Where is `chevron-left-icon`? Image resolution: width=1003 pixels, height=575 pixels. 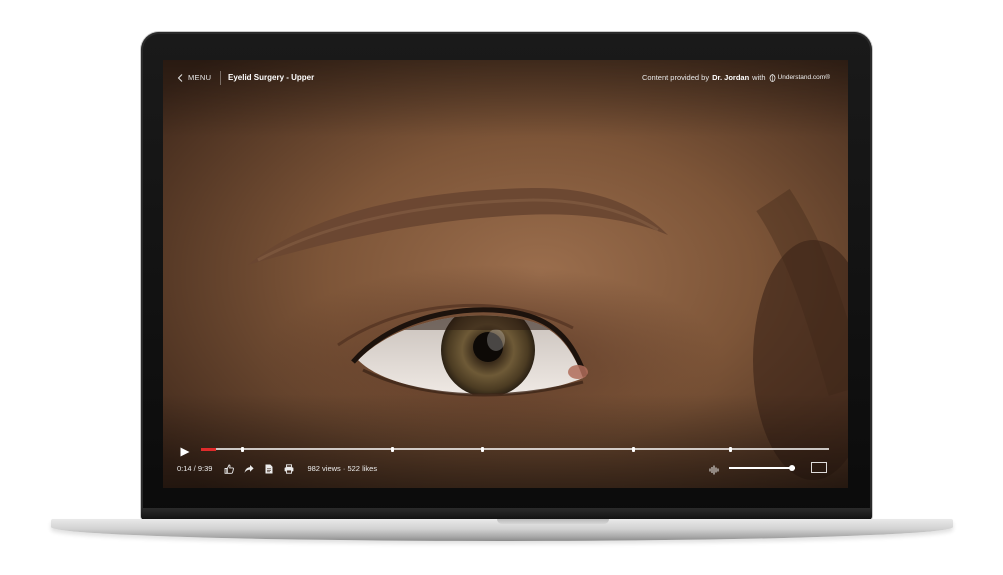
chevron-left-icon is located at coordinates (180, 77).